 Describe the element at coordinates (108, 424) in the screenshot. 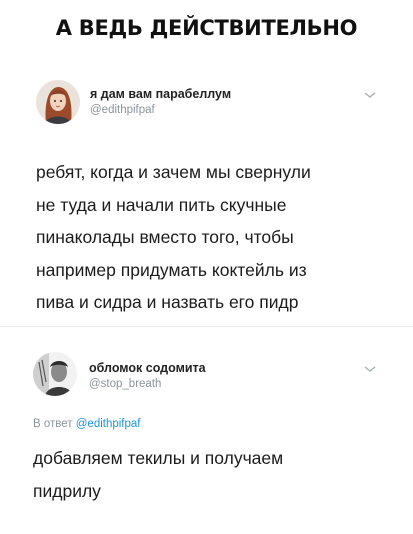

I see `reply-mention-link: @edithpifpaf` at that location.